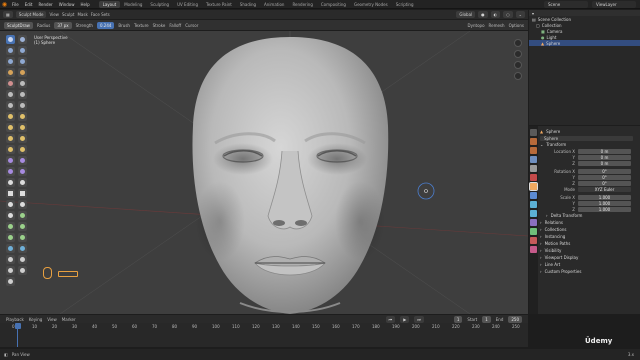 The width and height of the screenshot is (640, 360). I want to click on tab-texture-paint: Texture Paint, so click(219, 4).